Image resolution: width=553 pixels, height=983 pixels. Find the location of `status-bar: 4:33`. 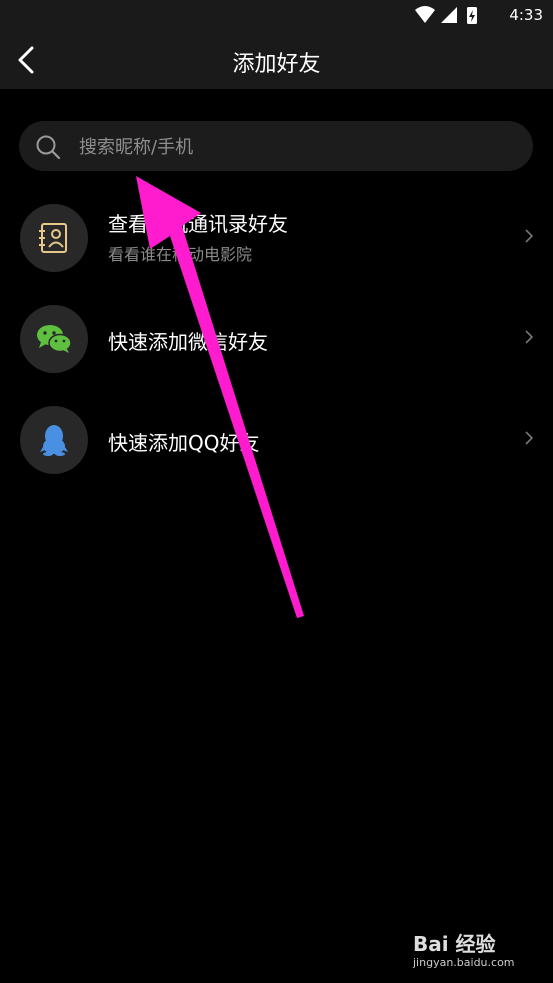

status-bar: 4:33 is located at coordinates (276, 16).